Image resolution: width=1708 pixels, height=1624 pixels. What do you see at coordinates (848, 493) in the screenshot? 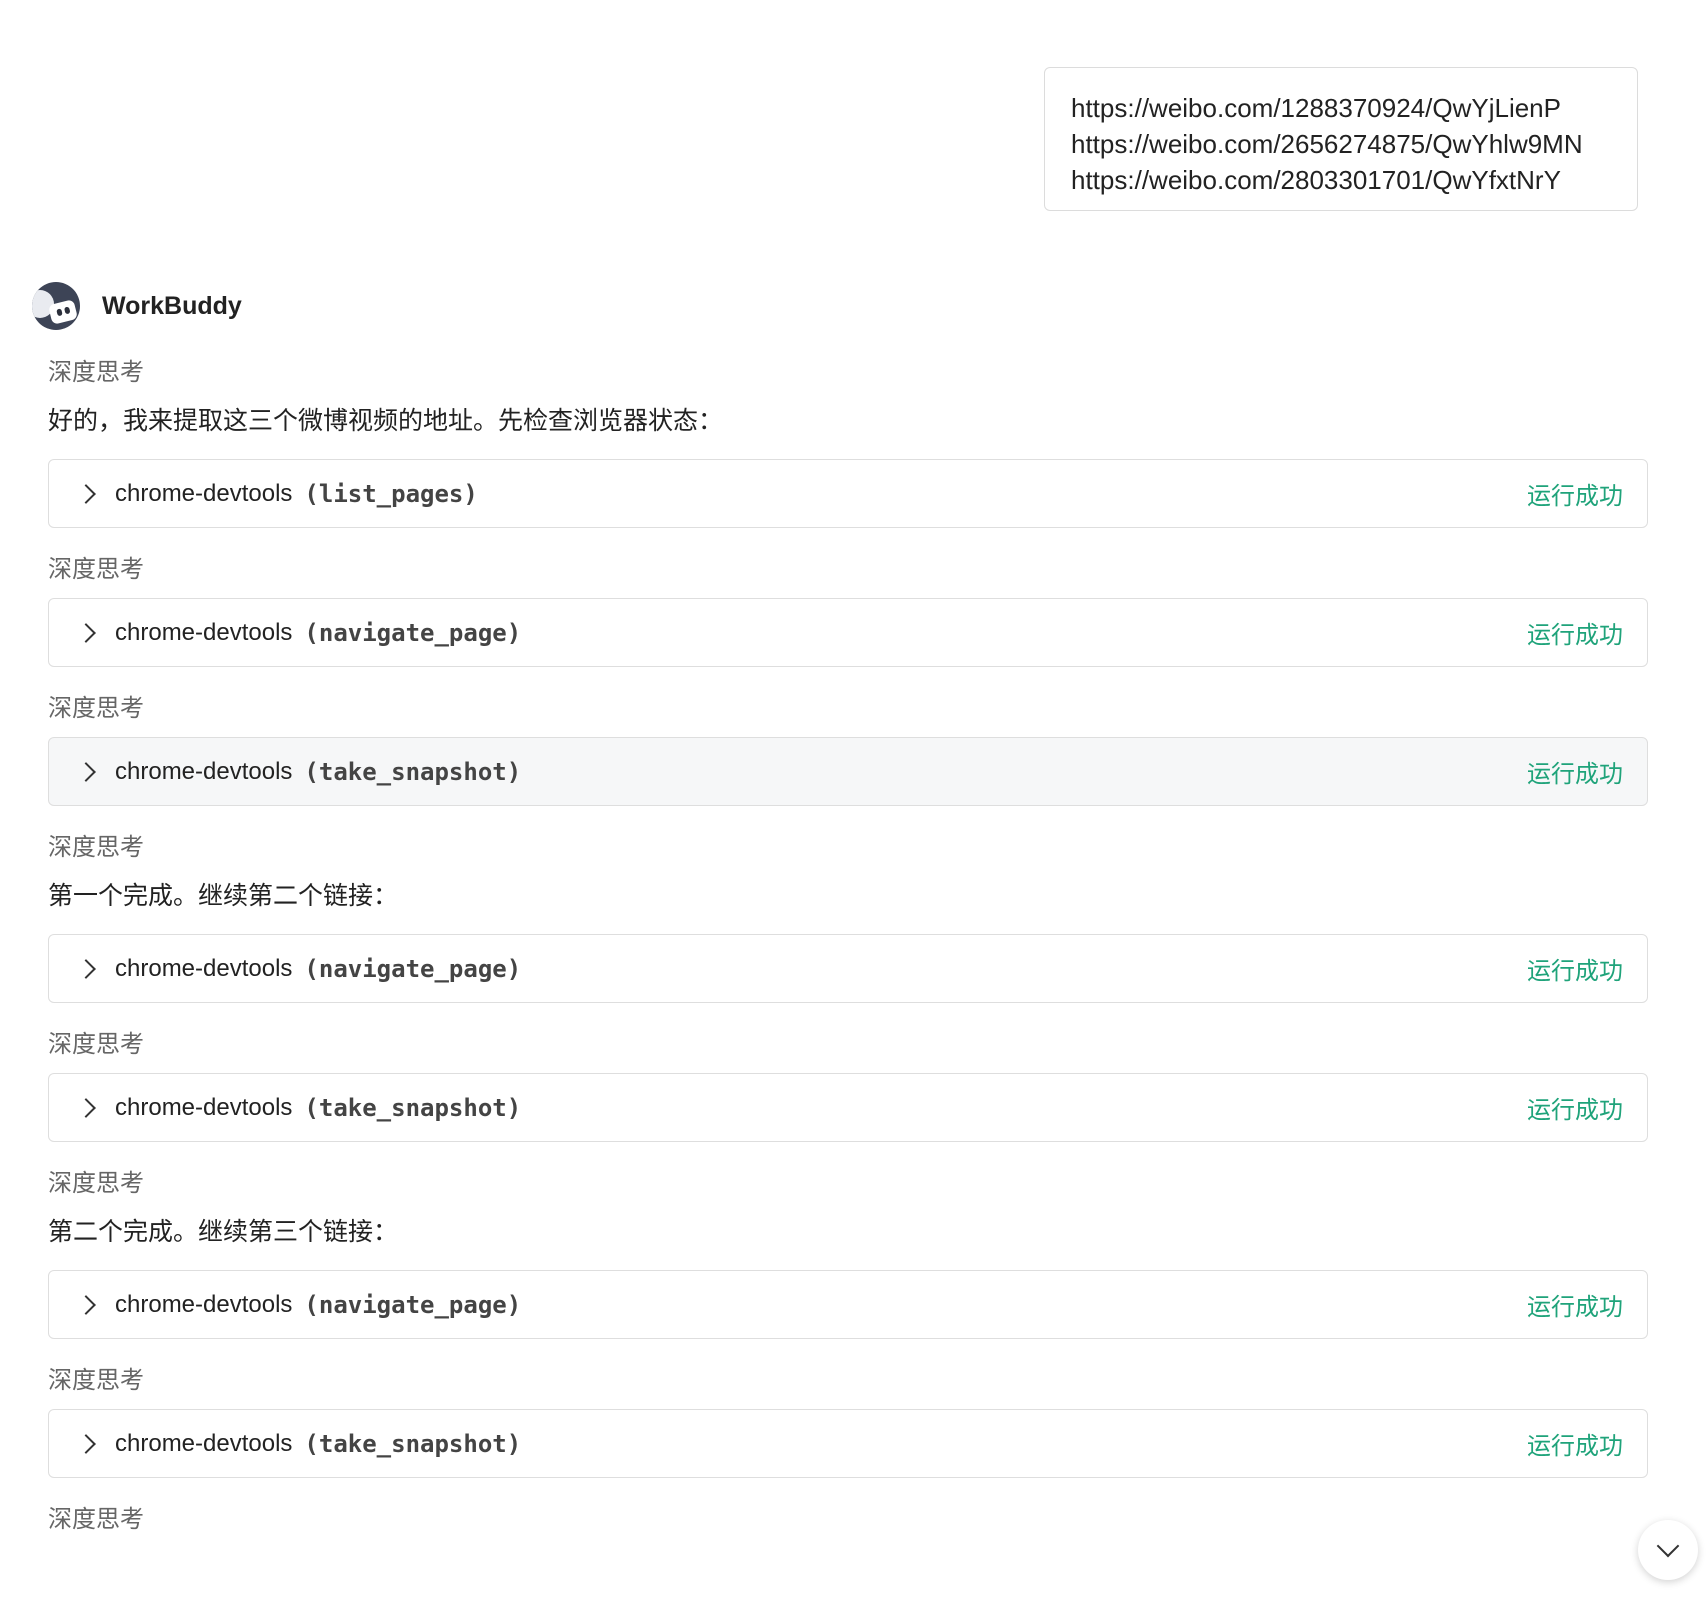
I see `tool-call-card: chrome-devtools (list_pages) 运行成功` at bounding box center [848, 493].